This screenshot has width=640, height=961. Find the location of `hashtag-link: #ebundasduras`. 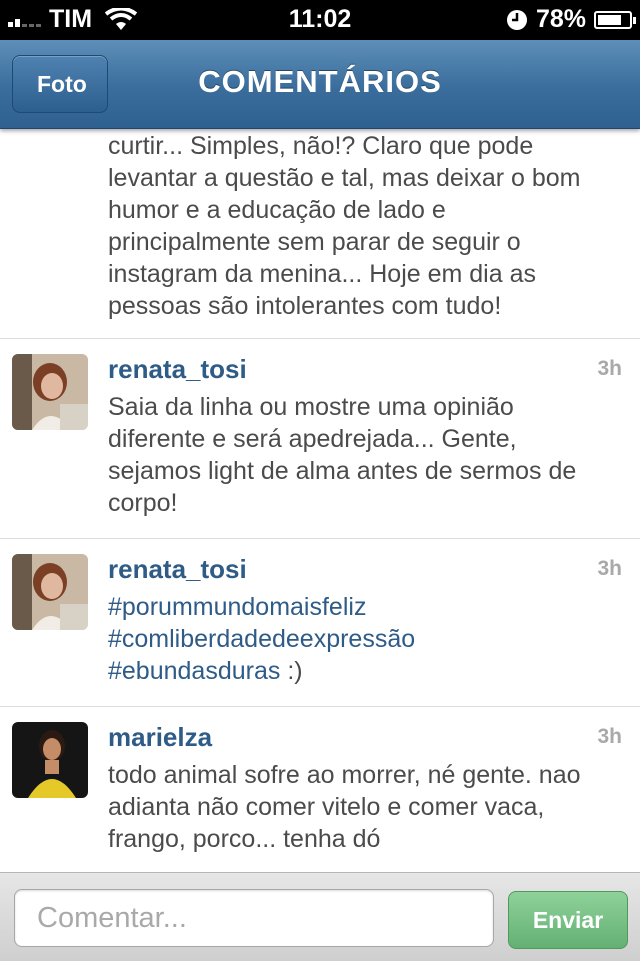

hashtag-link: #ebundasduras is located at coordinates (194, 671).